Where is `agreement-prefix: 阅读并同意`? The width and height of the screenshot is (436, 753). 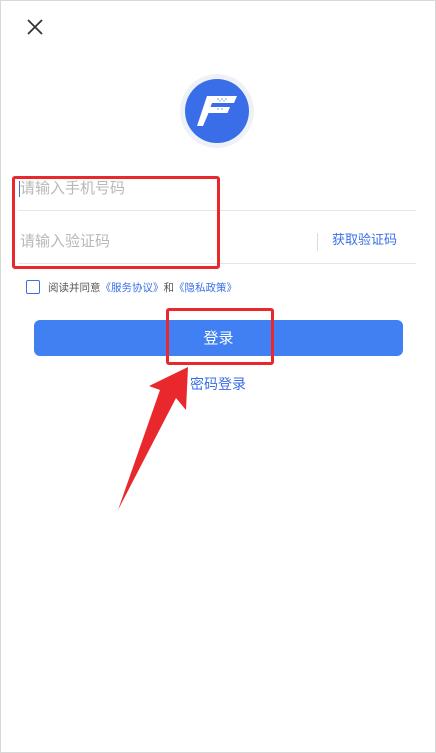
agreement-prefix: 阅读并同意 is located at coordinates (74, 287).